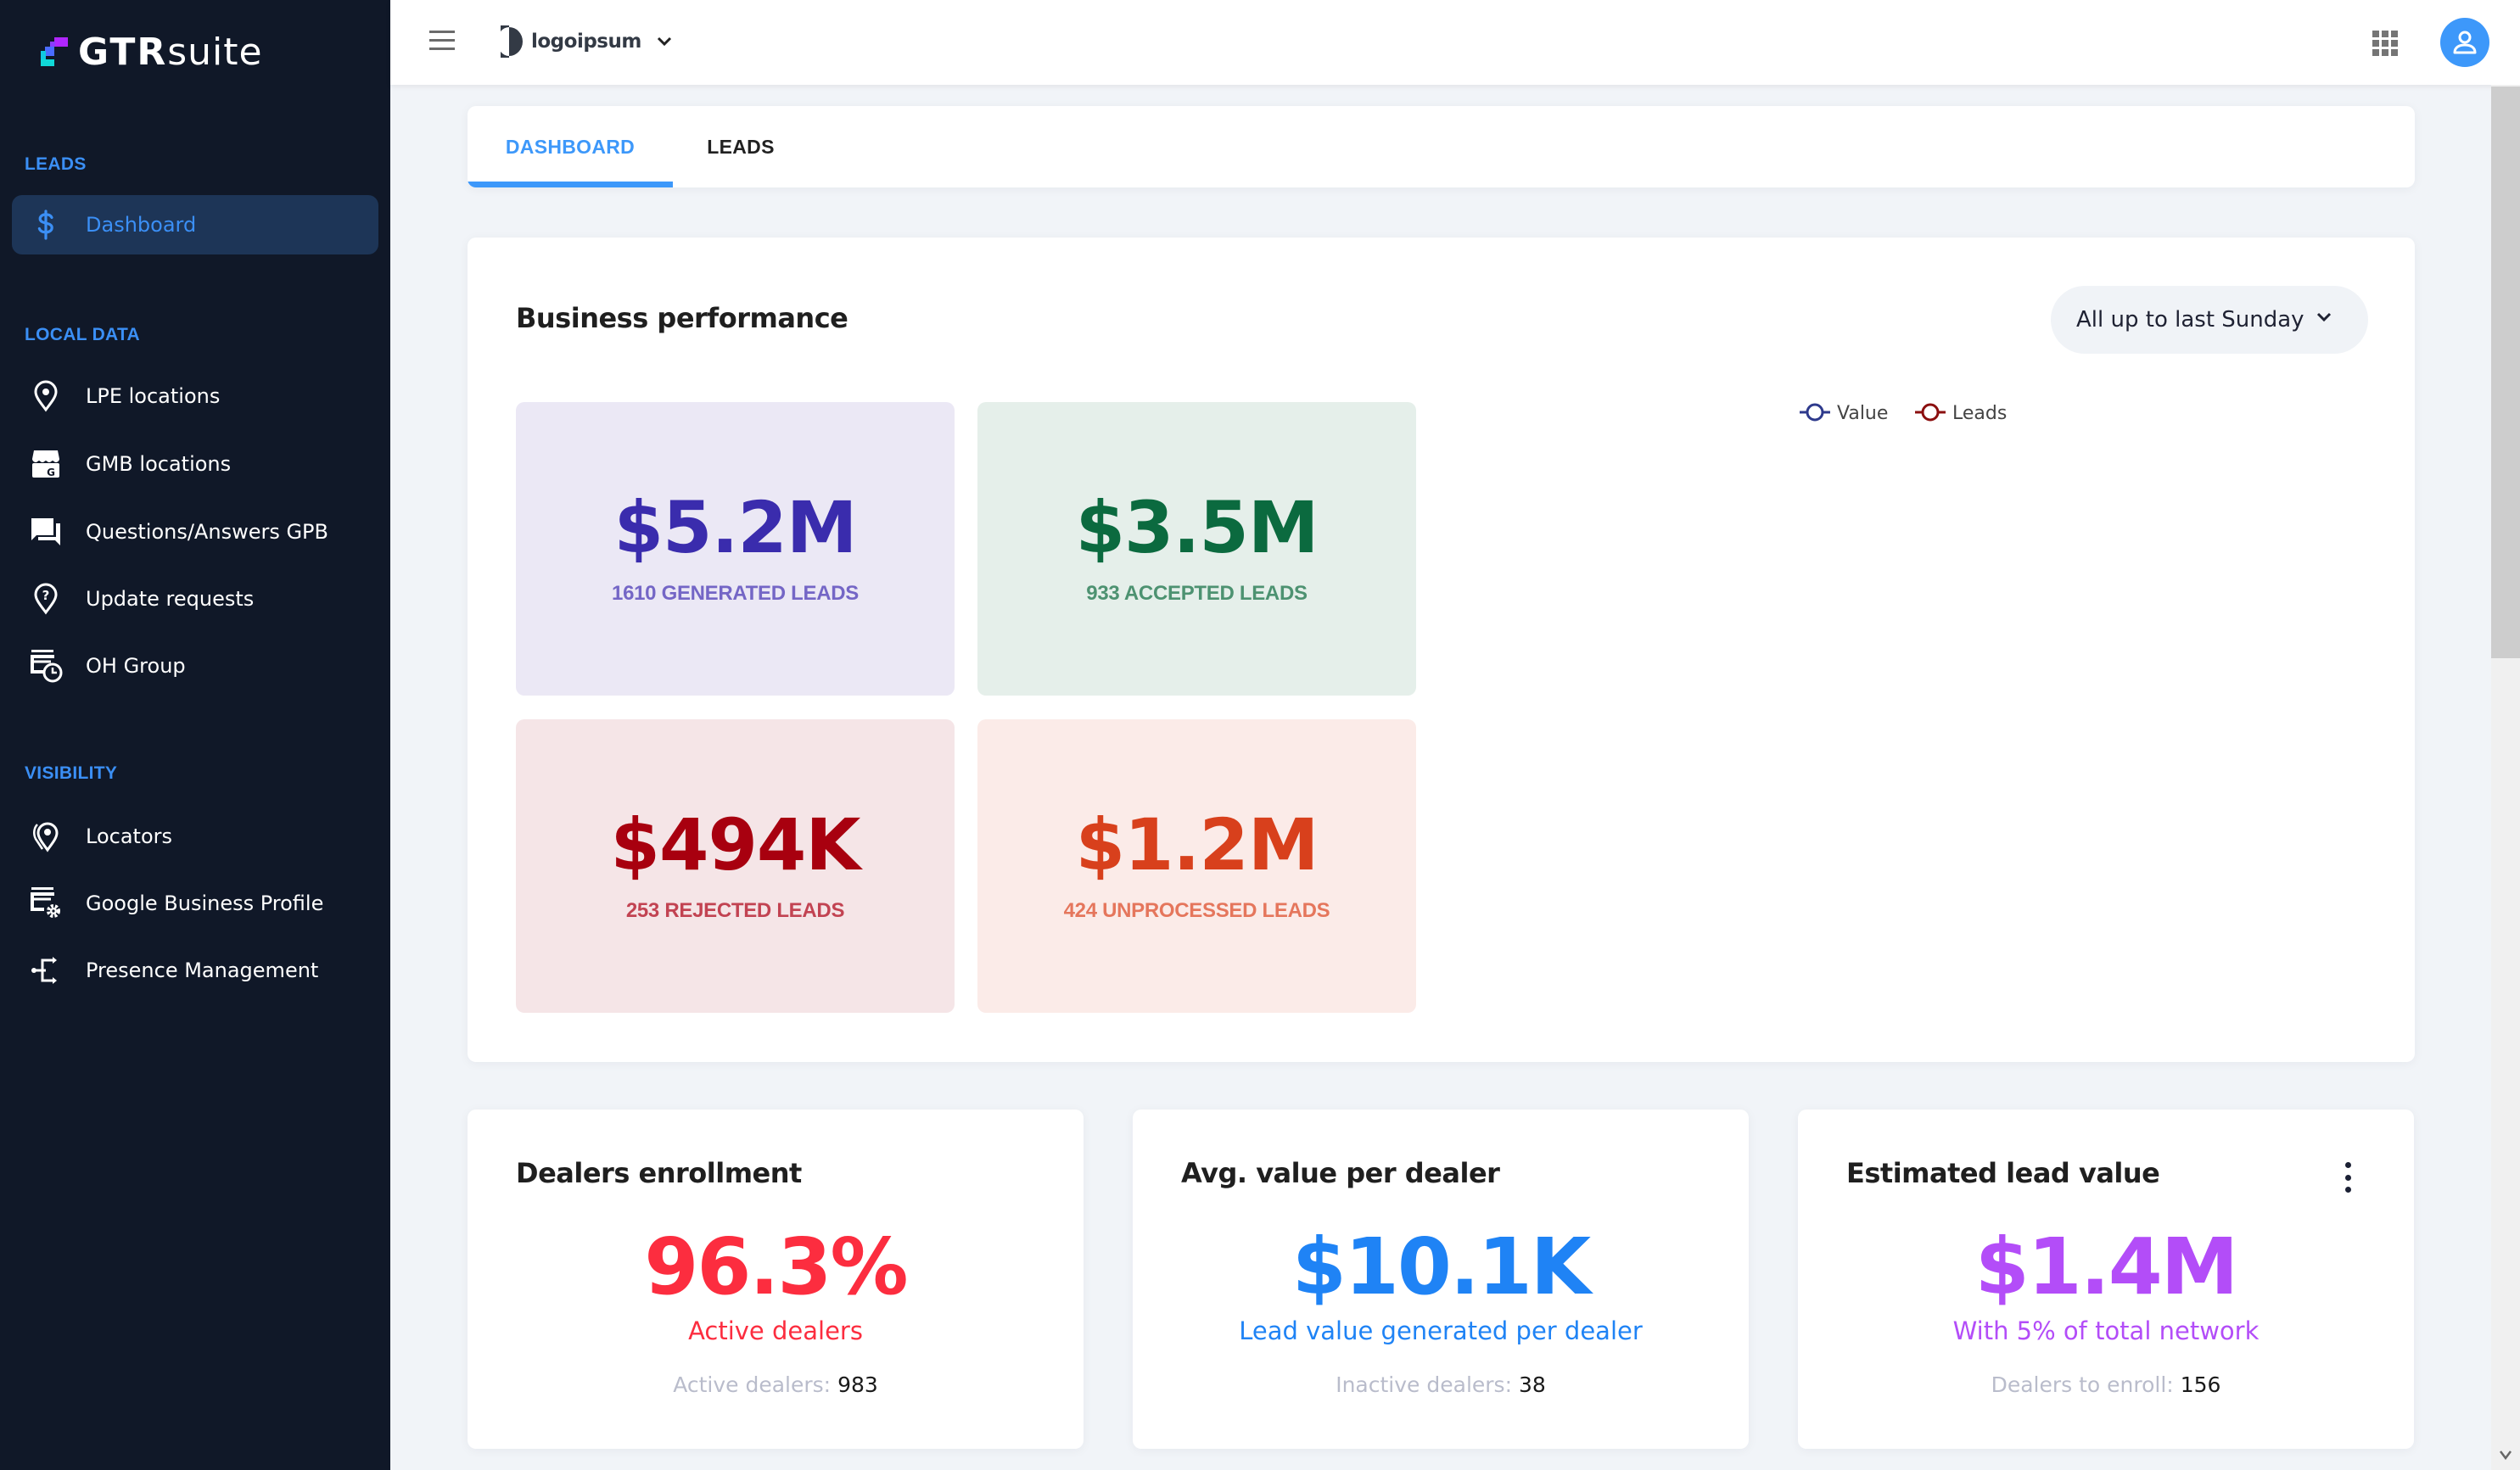 This screenshot has width=2520, height=1470. I want to click on kpi-value: $3.5M, so click(1197, 527).